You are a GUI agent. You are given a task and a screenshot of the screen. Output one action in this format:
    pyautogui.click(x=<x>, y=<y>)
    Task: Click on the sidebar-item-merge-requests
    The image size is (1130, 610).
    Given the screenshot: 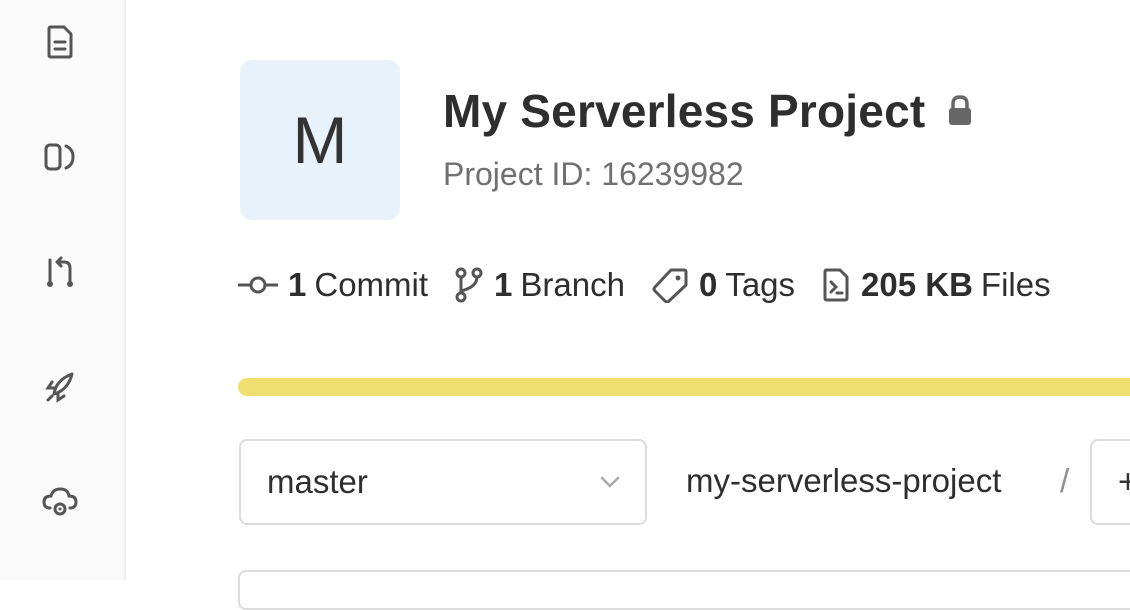 What is the action you would take?
    pyautogui.click(x=60, y=272)
    